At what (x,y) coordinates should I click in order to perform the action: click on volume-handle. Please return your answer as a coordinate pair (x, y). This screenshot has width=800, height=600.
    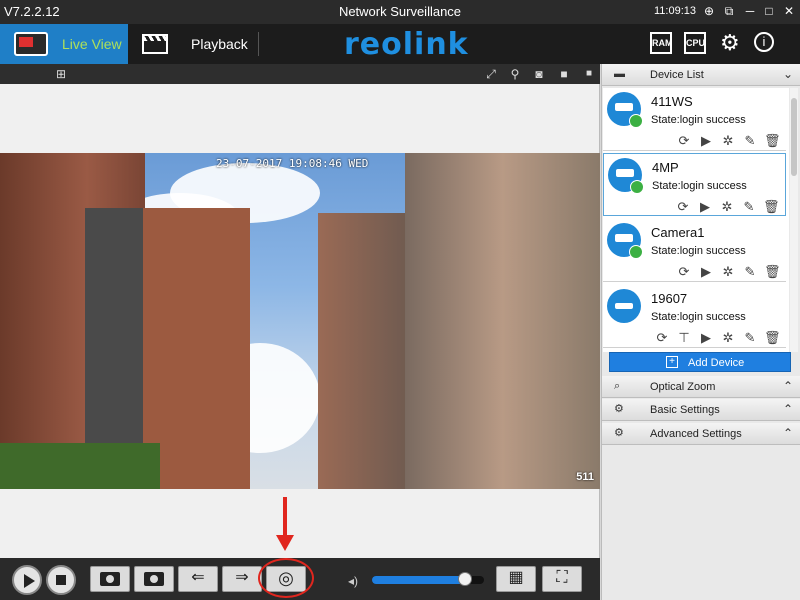
    Looking at the image, I should click on (464, 579).